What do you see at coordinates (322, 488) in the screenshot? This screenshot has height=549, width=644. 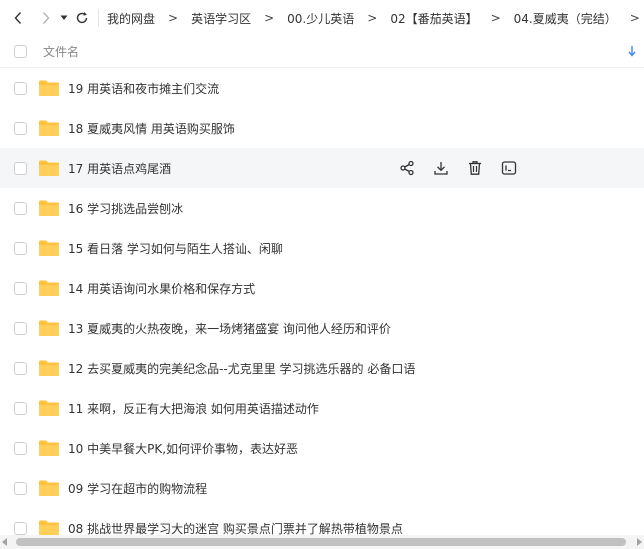 I see `file-row: 09 学习在超市的购物流程` at bounding box center [322, 488].